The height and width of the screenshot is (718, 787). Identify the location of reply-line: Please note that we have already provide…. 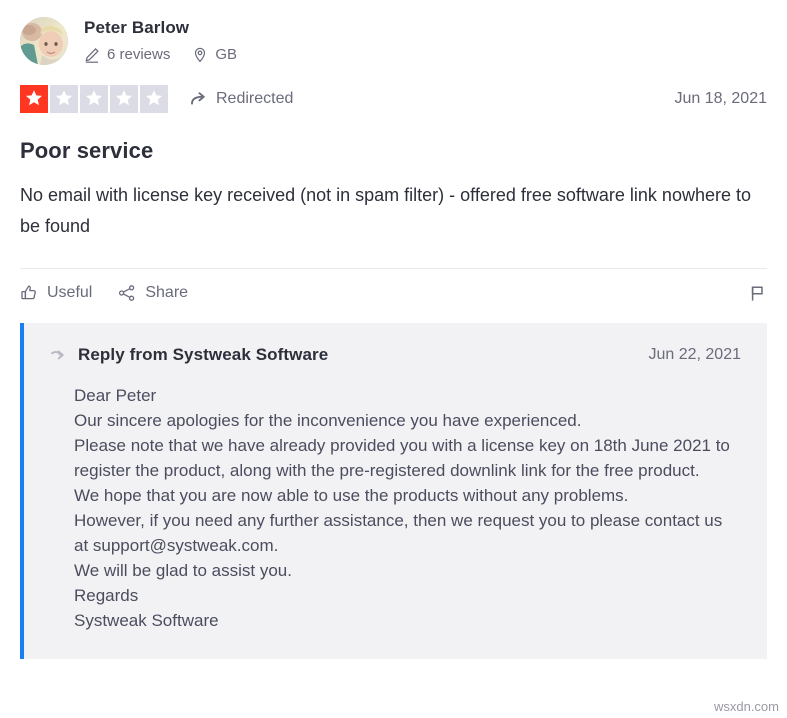
(402, 458).